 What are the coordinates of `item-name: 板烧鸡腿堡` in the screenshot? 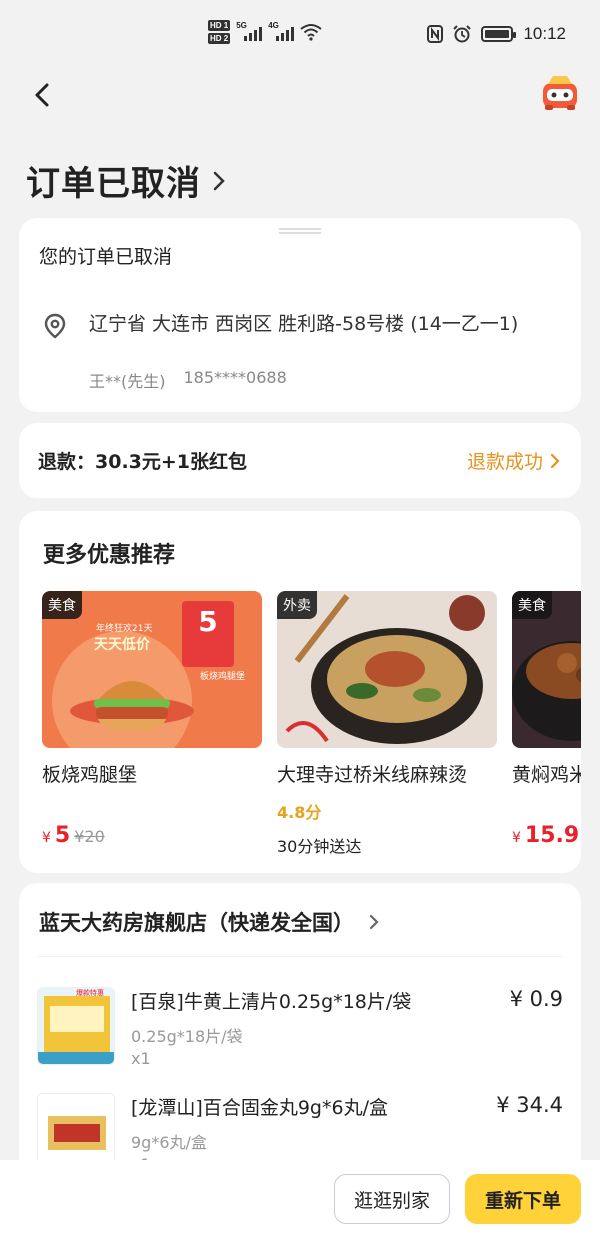 It's located at (90, 775).